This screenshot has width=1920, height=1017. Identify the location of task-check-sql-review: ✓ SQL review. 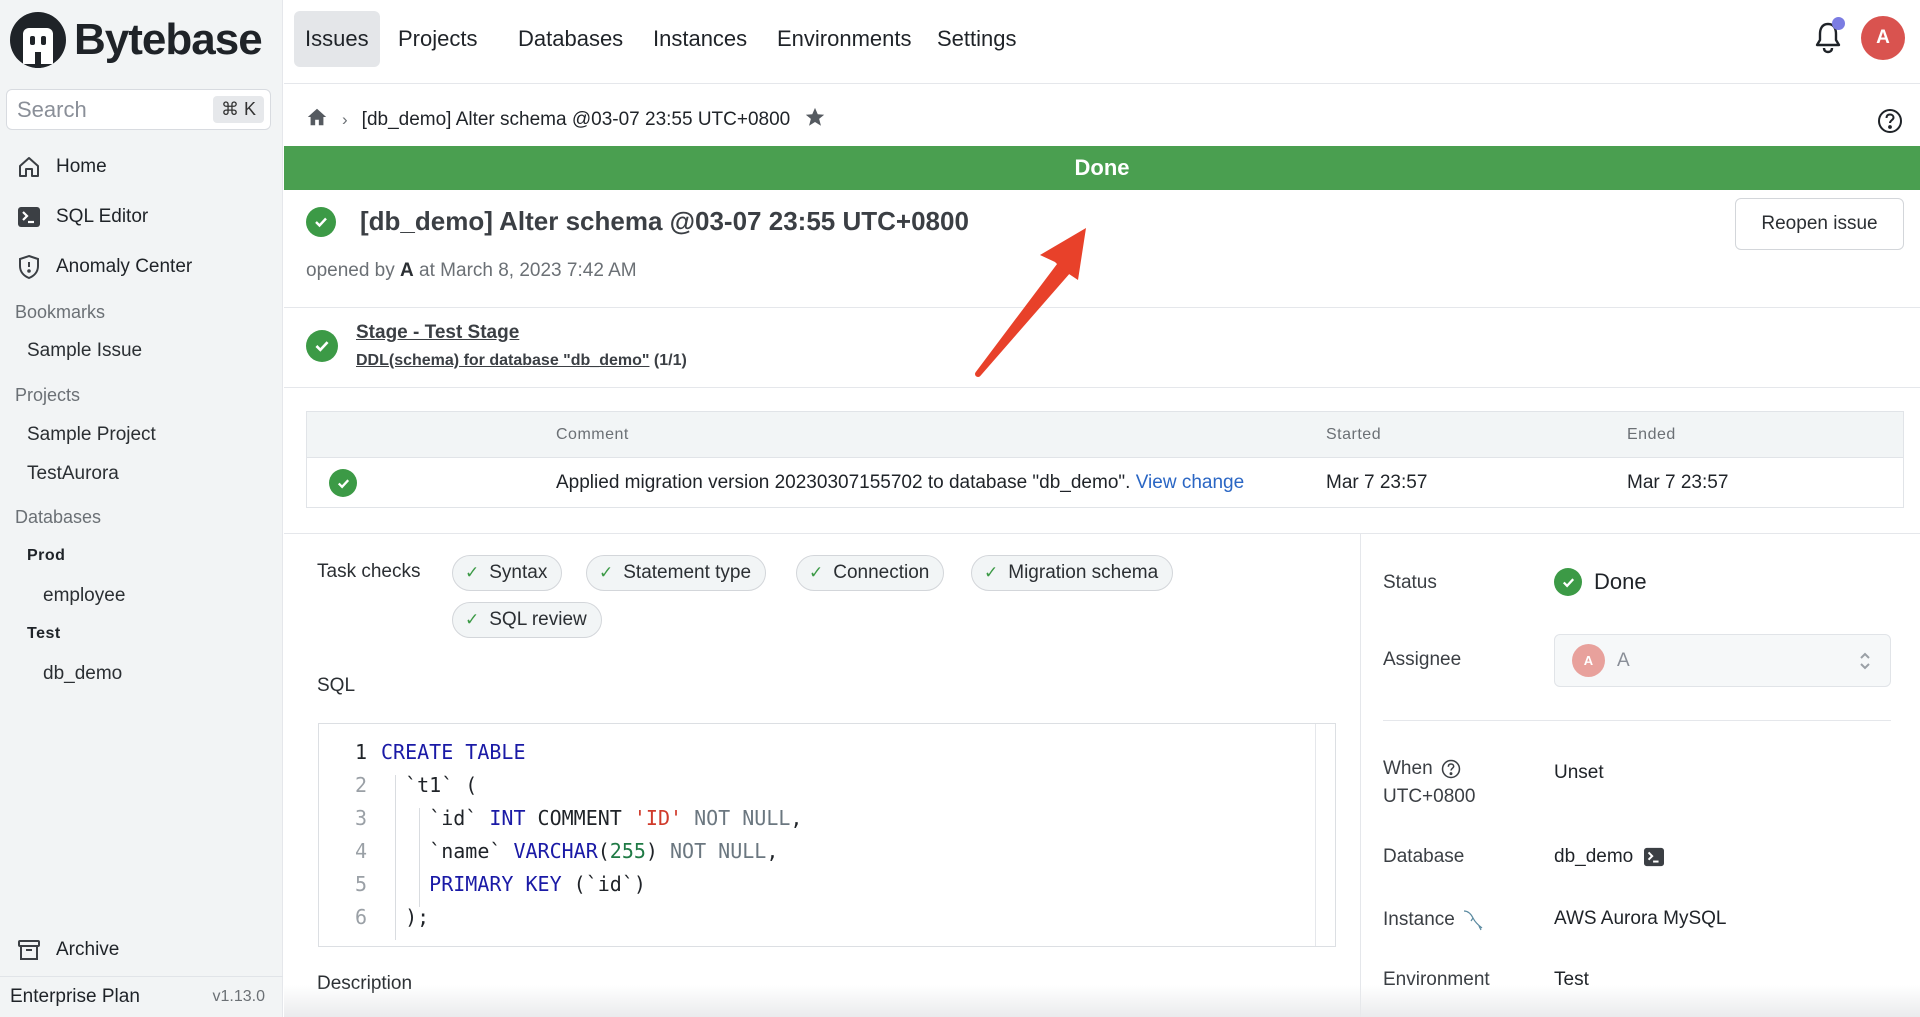
(527, 620).